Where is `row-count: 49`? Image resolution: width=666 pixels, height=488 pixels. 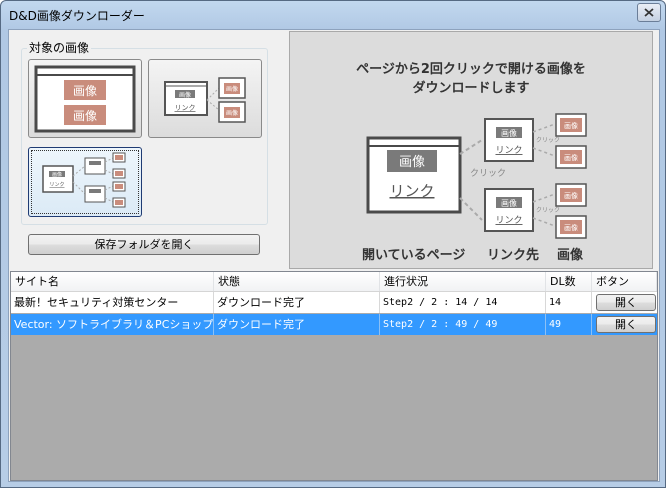
row-count: 49 is located at coordinates (569, 324).